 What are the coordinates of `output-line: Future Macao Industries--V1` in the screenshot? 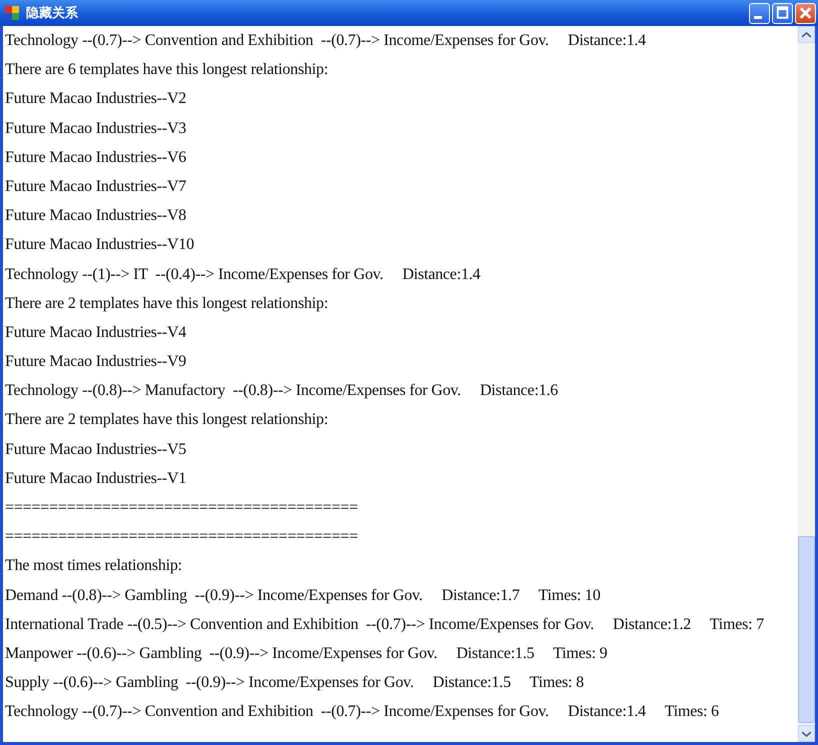 It's located at (96, 478).